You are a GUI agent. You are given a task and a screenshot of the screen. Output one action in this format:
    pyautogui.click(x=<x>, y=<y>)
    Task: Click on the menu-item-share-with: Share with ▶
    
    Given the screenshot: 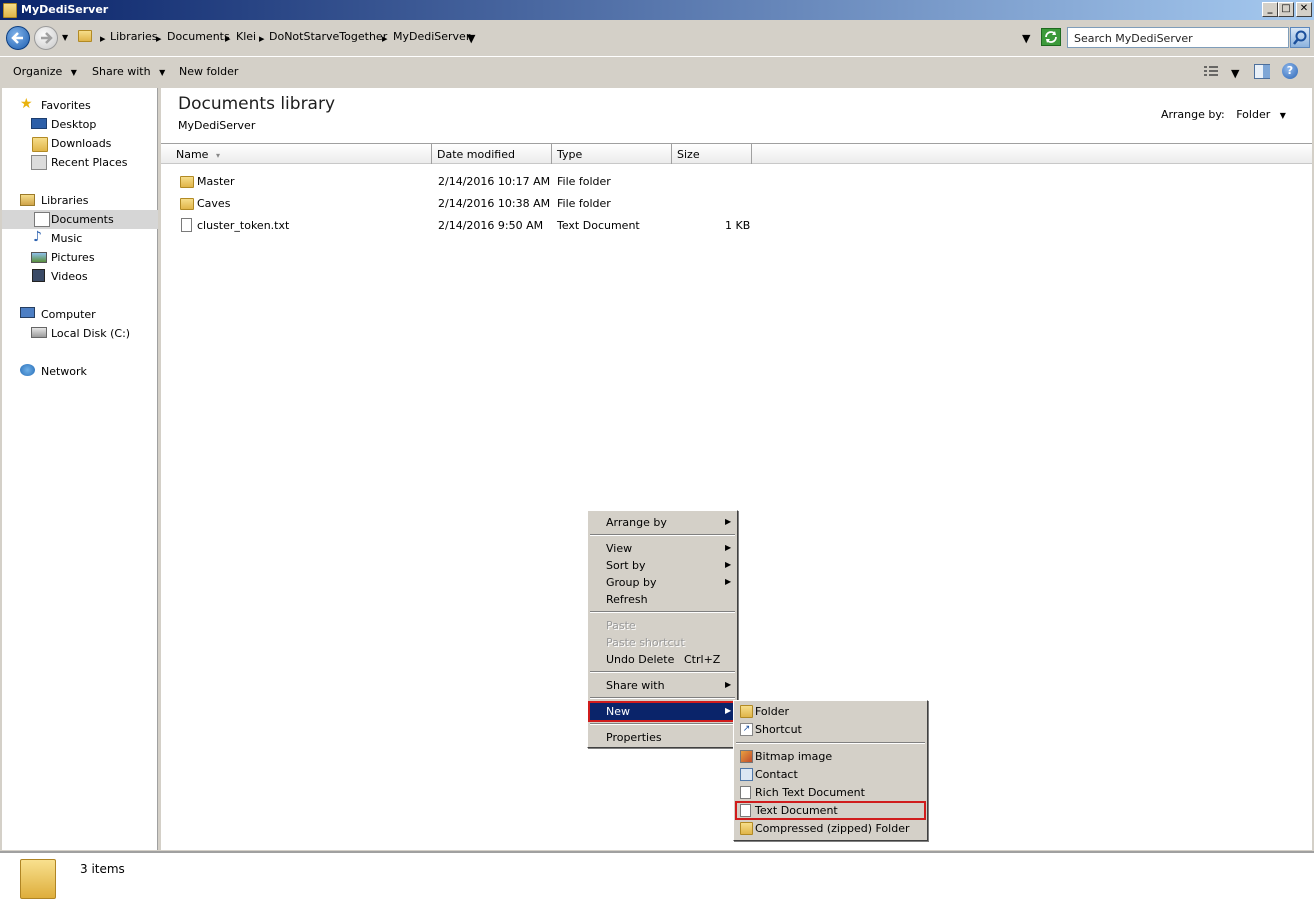 What is the action you would take?
    pyautogui.click(x=662, y=685)
    